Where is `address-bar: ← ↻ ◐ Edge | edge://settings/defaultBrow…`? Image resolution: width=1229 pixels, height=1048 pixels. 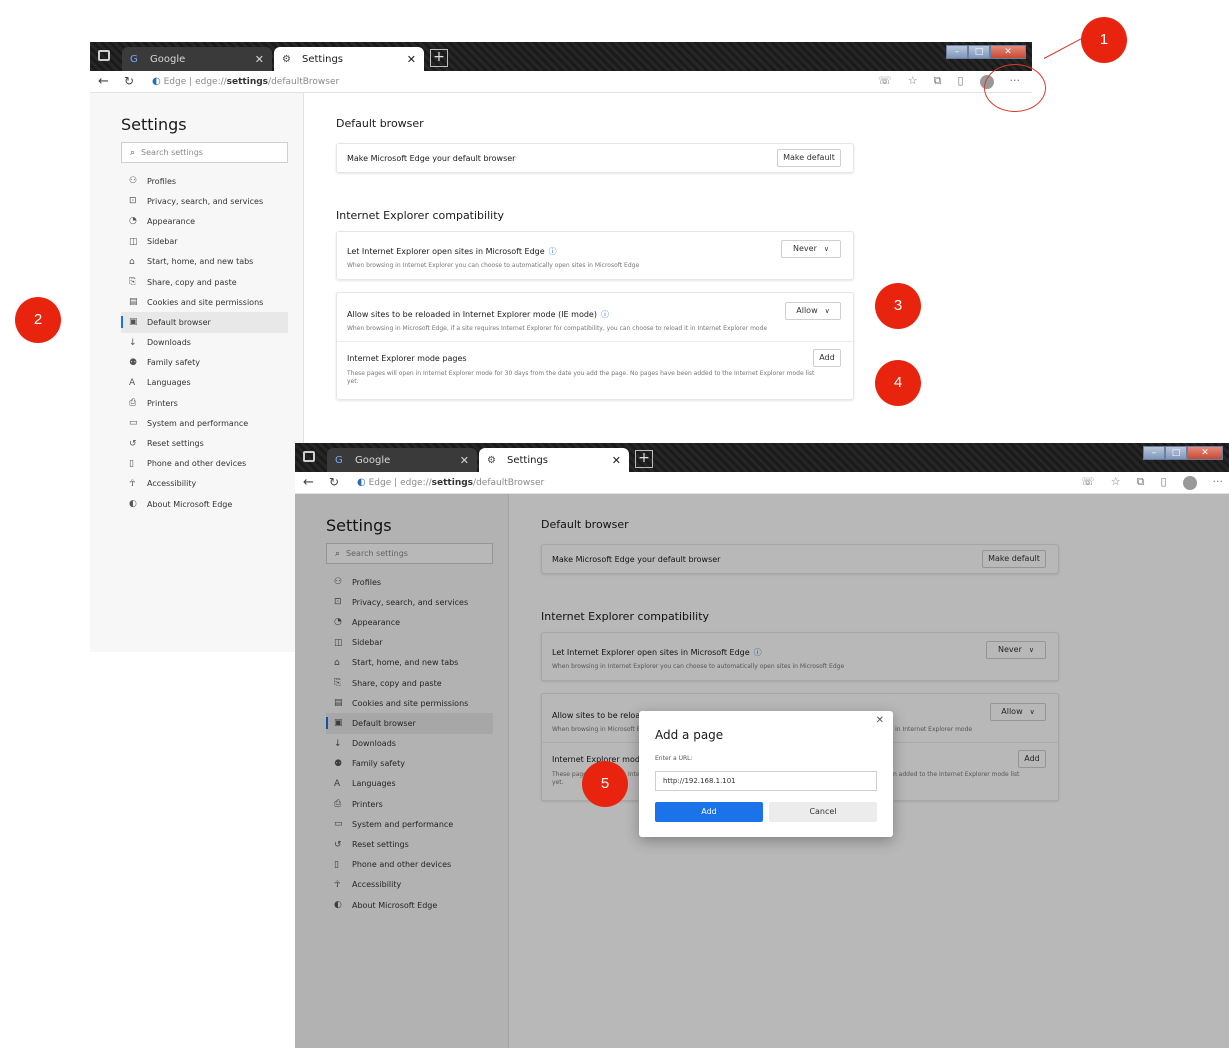
address-bar: ← ↻ ◐ Edge | edge://settings/defaultBrow… is located at coordinates (762, 483).